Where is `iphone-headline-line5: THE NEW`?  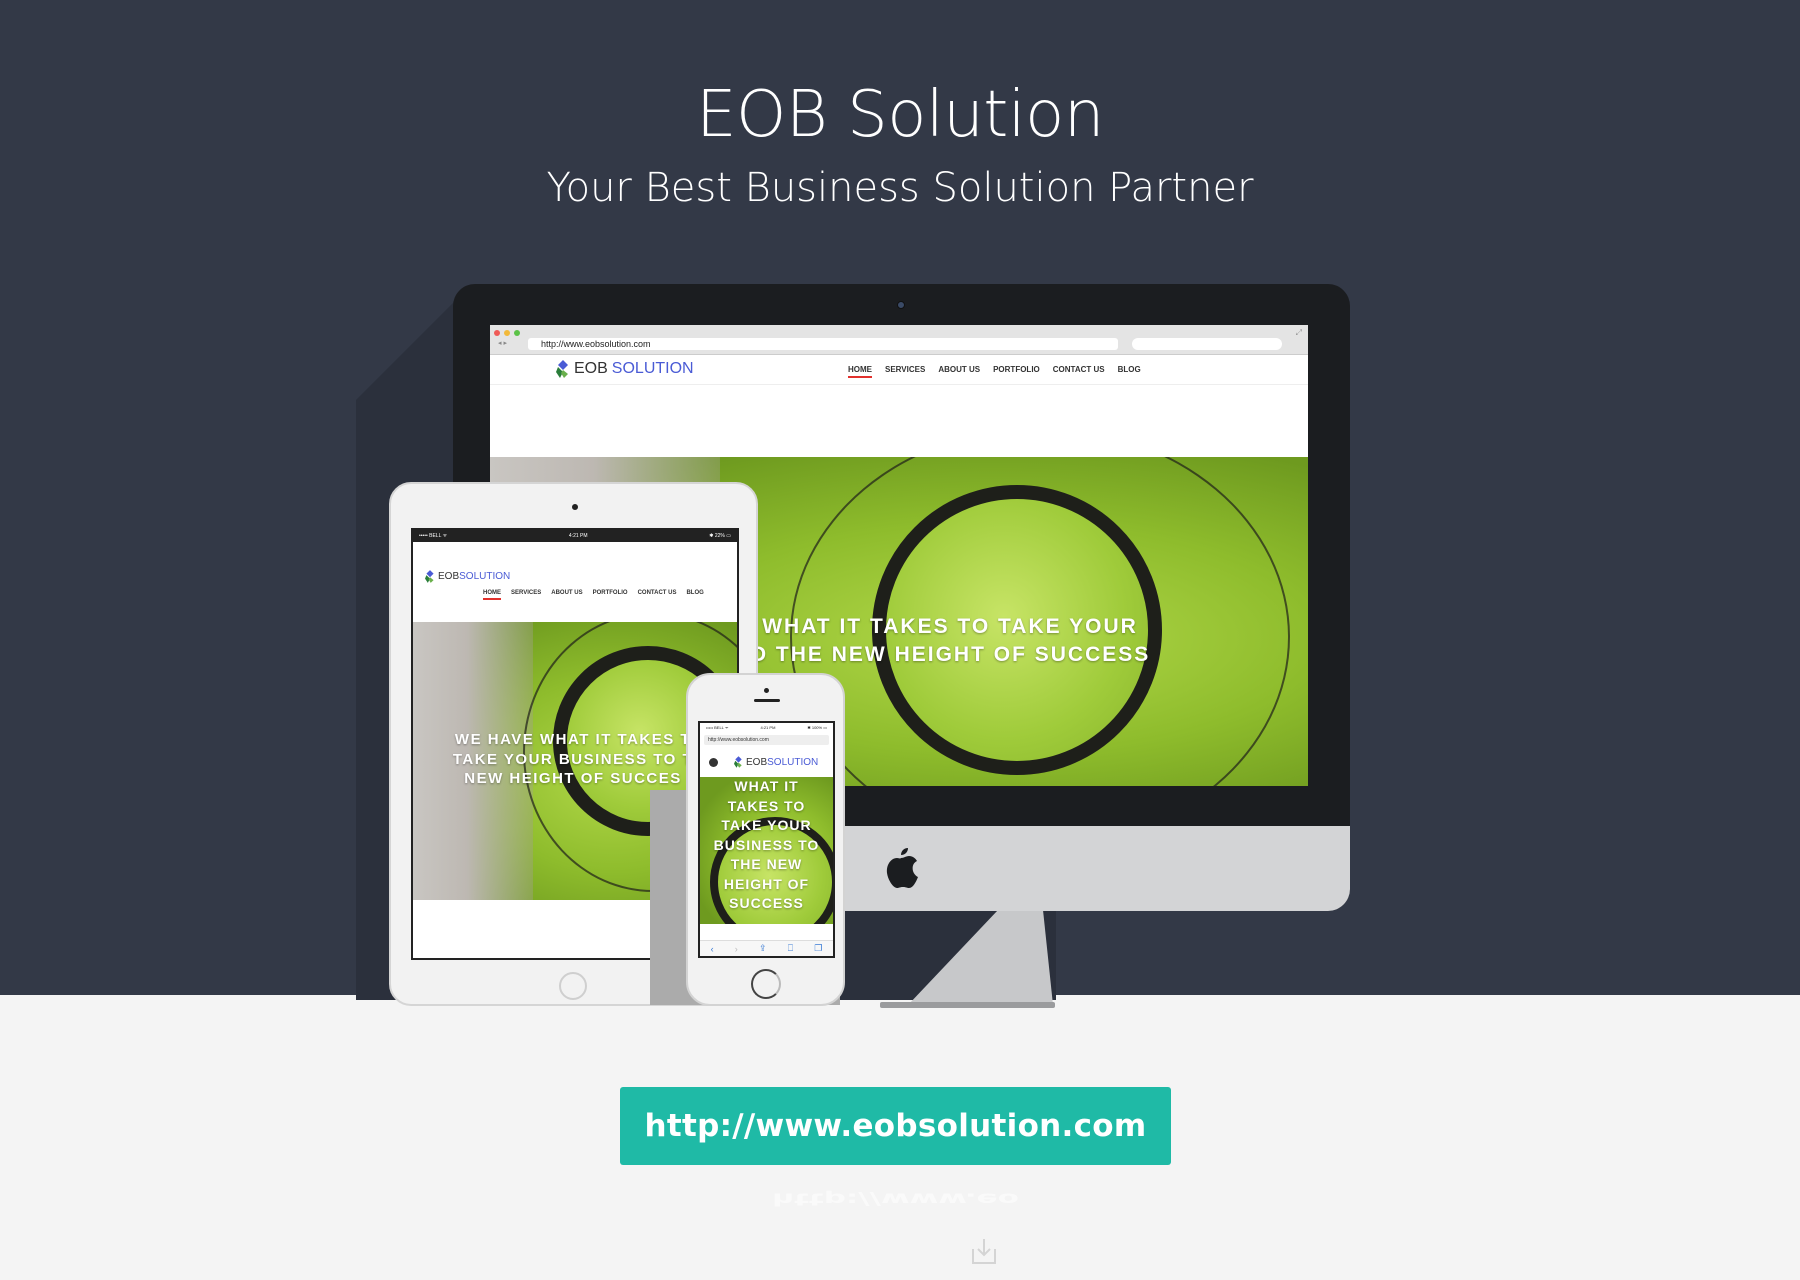 iphone-headline-line5: THE NEW is located at coordinates (766, 864).